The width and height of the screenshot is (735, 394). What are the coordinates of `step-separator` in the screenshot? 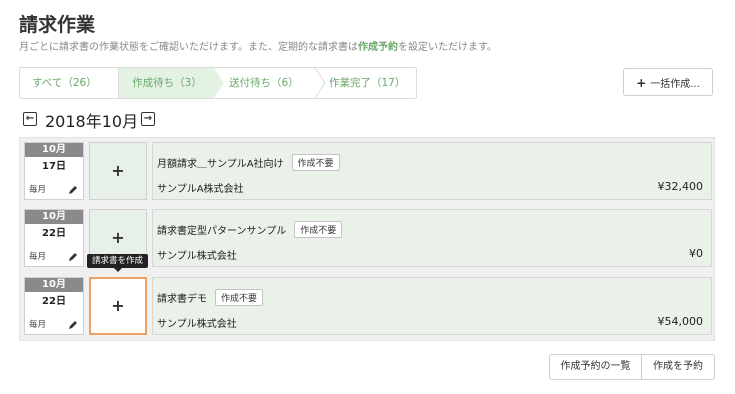 It's located at (320, 83).